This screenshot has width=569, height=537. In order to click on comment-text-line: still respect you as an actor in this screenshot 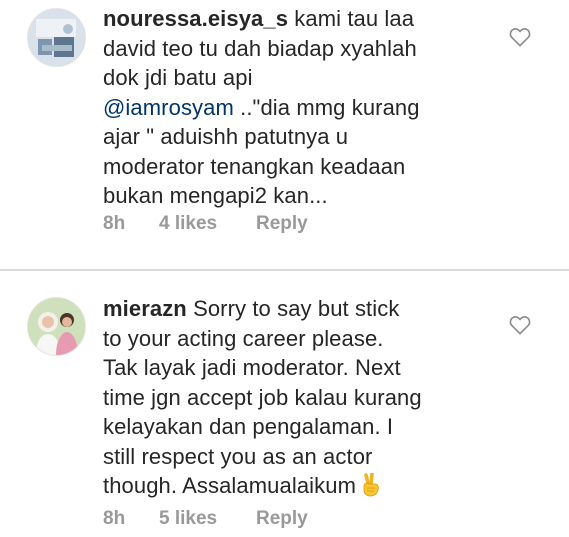, I will do `click(238, 456)`.